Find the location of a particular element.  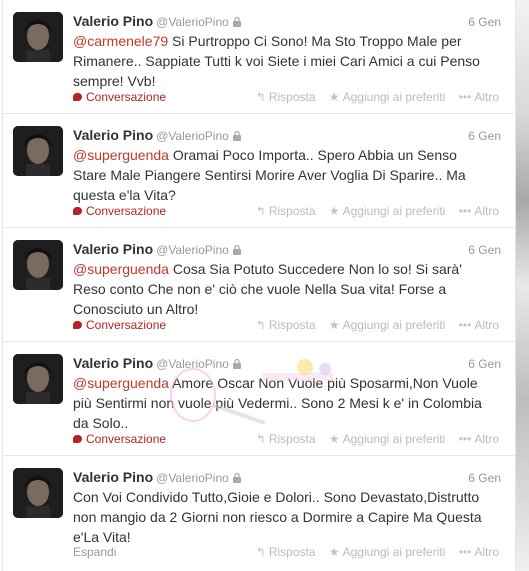

background-photo-edge is located at coordinates (522, 285).